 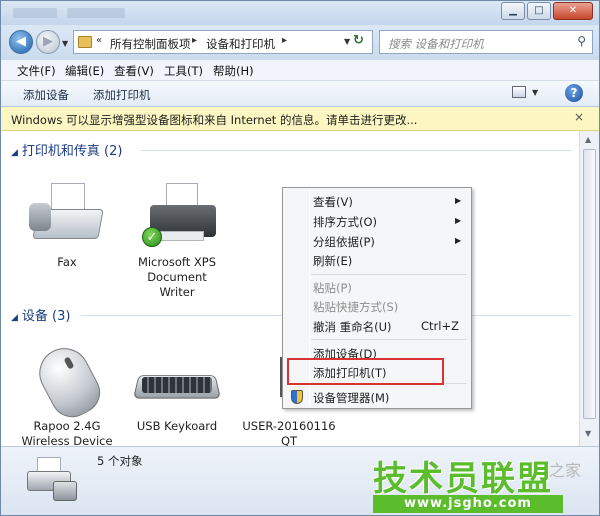 What do you see at coordinates (240, 44) in the screenshot?
I see `breadcrumb-devices-printers: 设备和打印机` at bounding box center [240, 44].